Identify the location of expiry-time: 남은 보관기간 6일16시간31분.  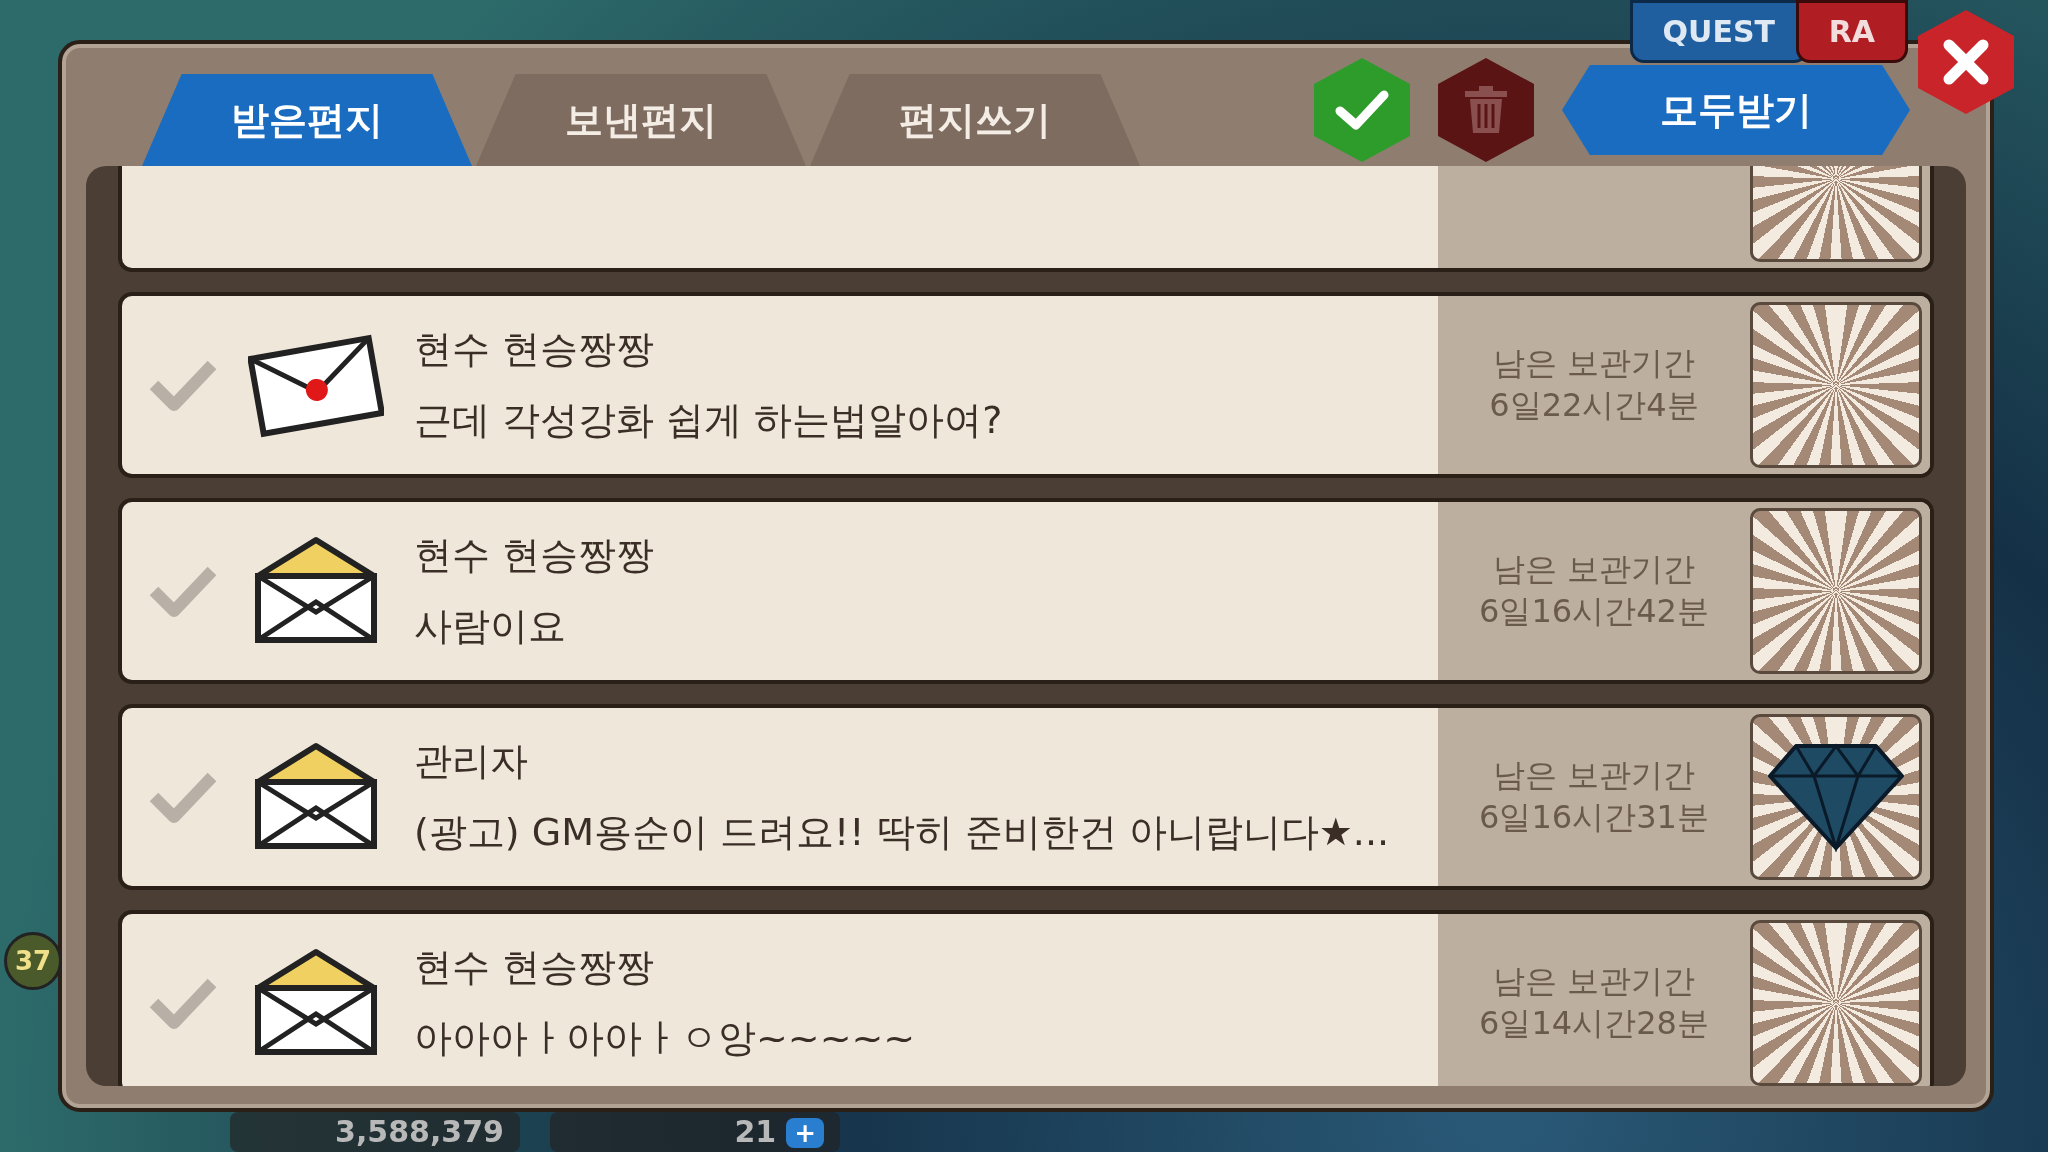
(1594, 796).